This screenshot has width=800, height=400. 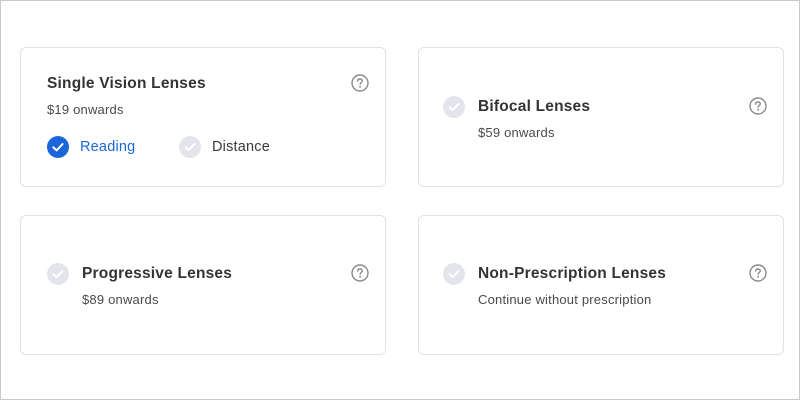 What do you see at coordinates (534, 106) in the screenshot?
I see `lens-card-title: Bifocal Lenses` at bounding box center [534, 106].